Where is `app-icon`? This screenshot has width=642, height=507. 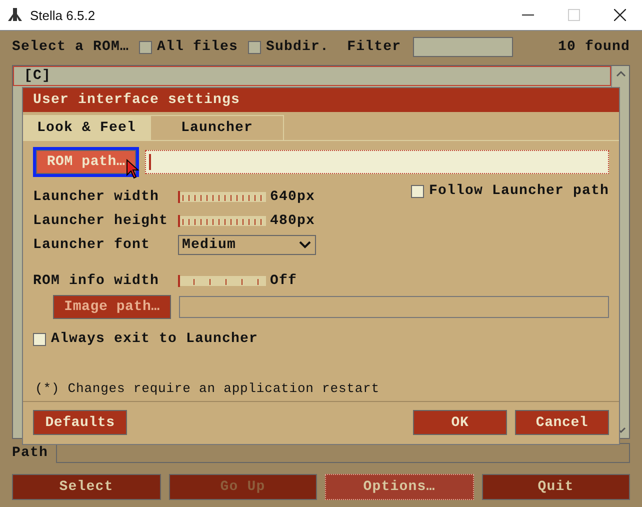 app-icon is located at coordinates (15, 15).